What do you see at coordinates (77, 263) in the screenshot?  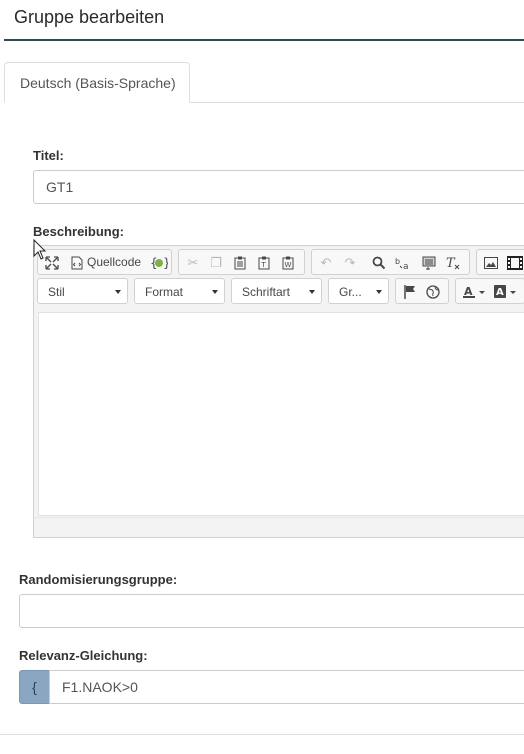 I see `source-icon` at bounding box center [77, 263].